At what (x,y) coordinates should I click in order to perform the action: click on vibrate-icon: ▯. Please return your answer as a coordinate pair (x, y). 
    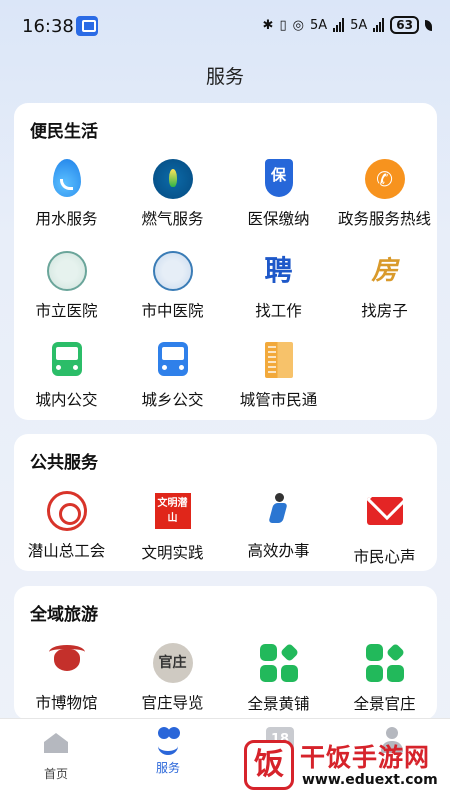
    Looking at the image, I should click on (283, 25).